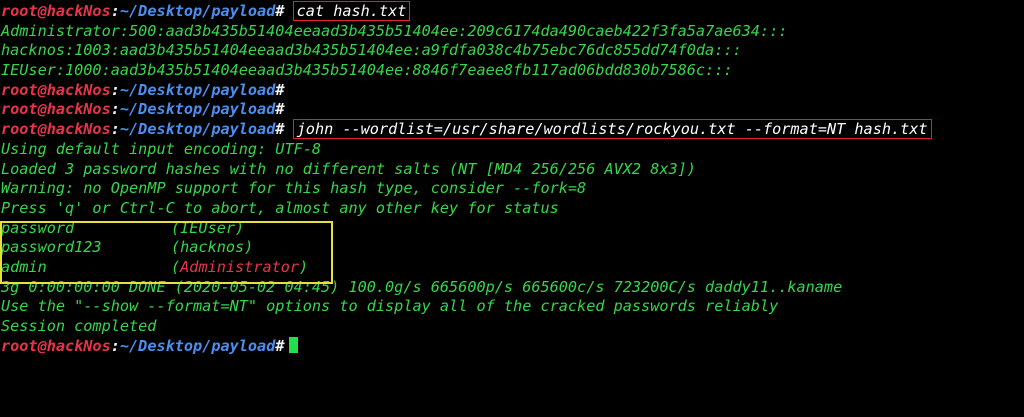 The width and height of the screenshot is (1024, 417). Describe the element at coordinates (512, 229) in the screenshot. I see `cracked-password-row: password (IEUser)` at that location.